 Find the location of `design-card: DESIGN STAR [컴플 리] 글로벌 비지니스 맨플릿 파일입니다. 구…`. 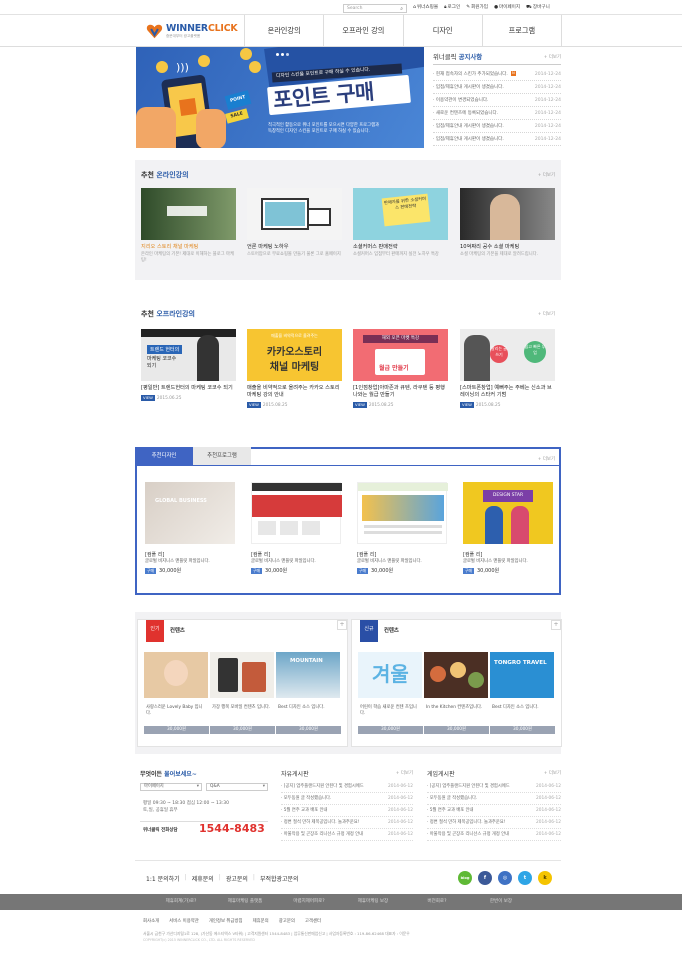

design-card: DESIGN STAR [컴플 리] 글로벌 비지니스 맨플릿 파일입니다. 구… is located at coordinates (510, 528).